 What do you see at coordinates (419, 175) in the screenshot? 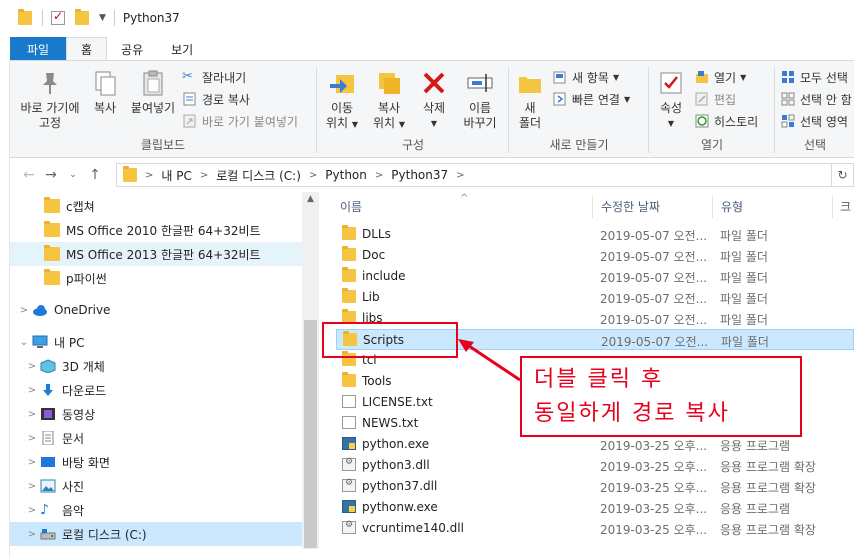
I see `breadcrumb-python37: Python37` at bounding box center [419, 175].